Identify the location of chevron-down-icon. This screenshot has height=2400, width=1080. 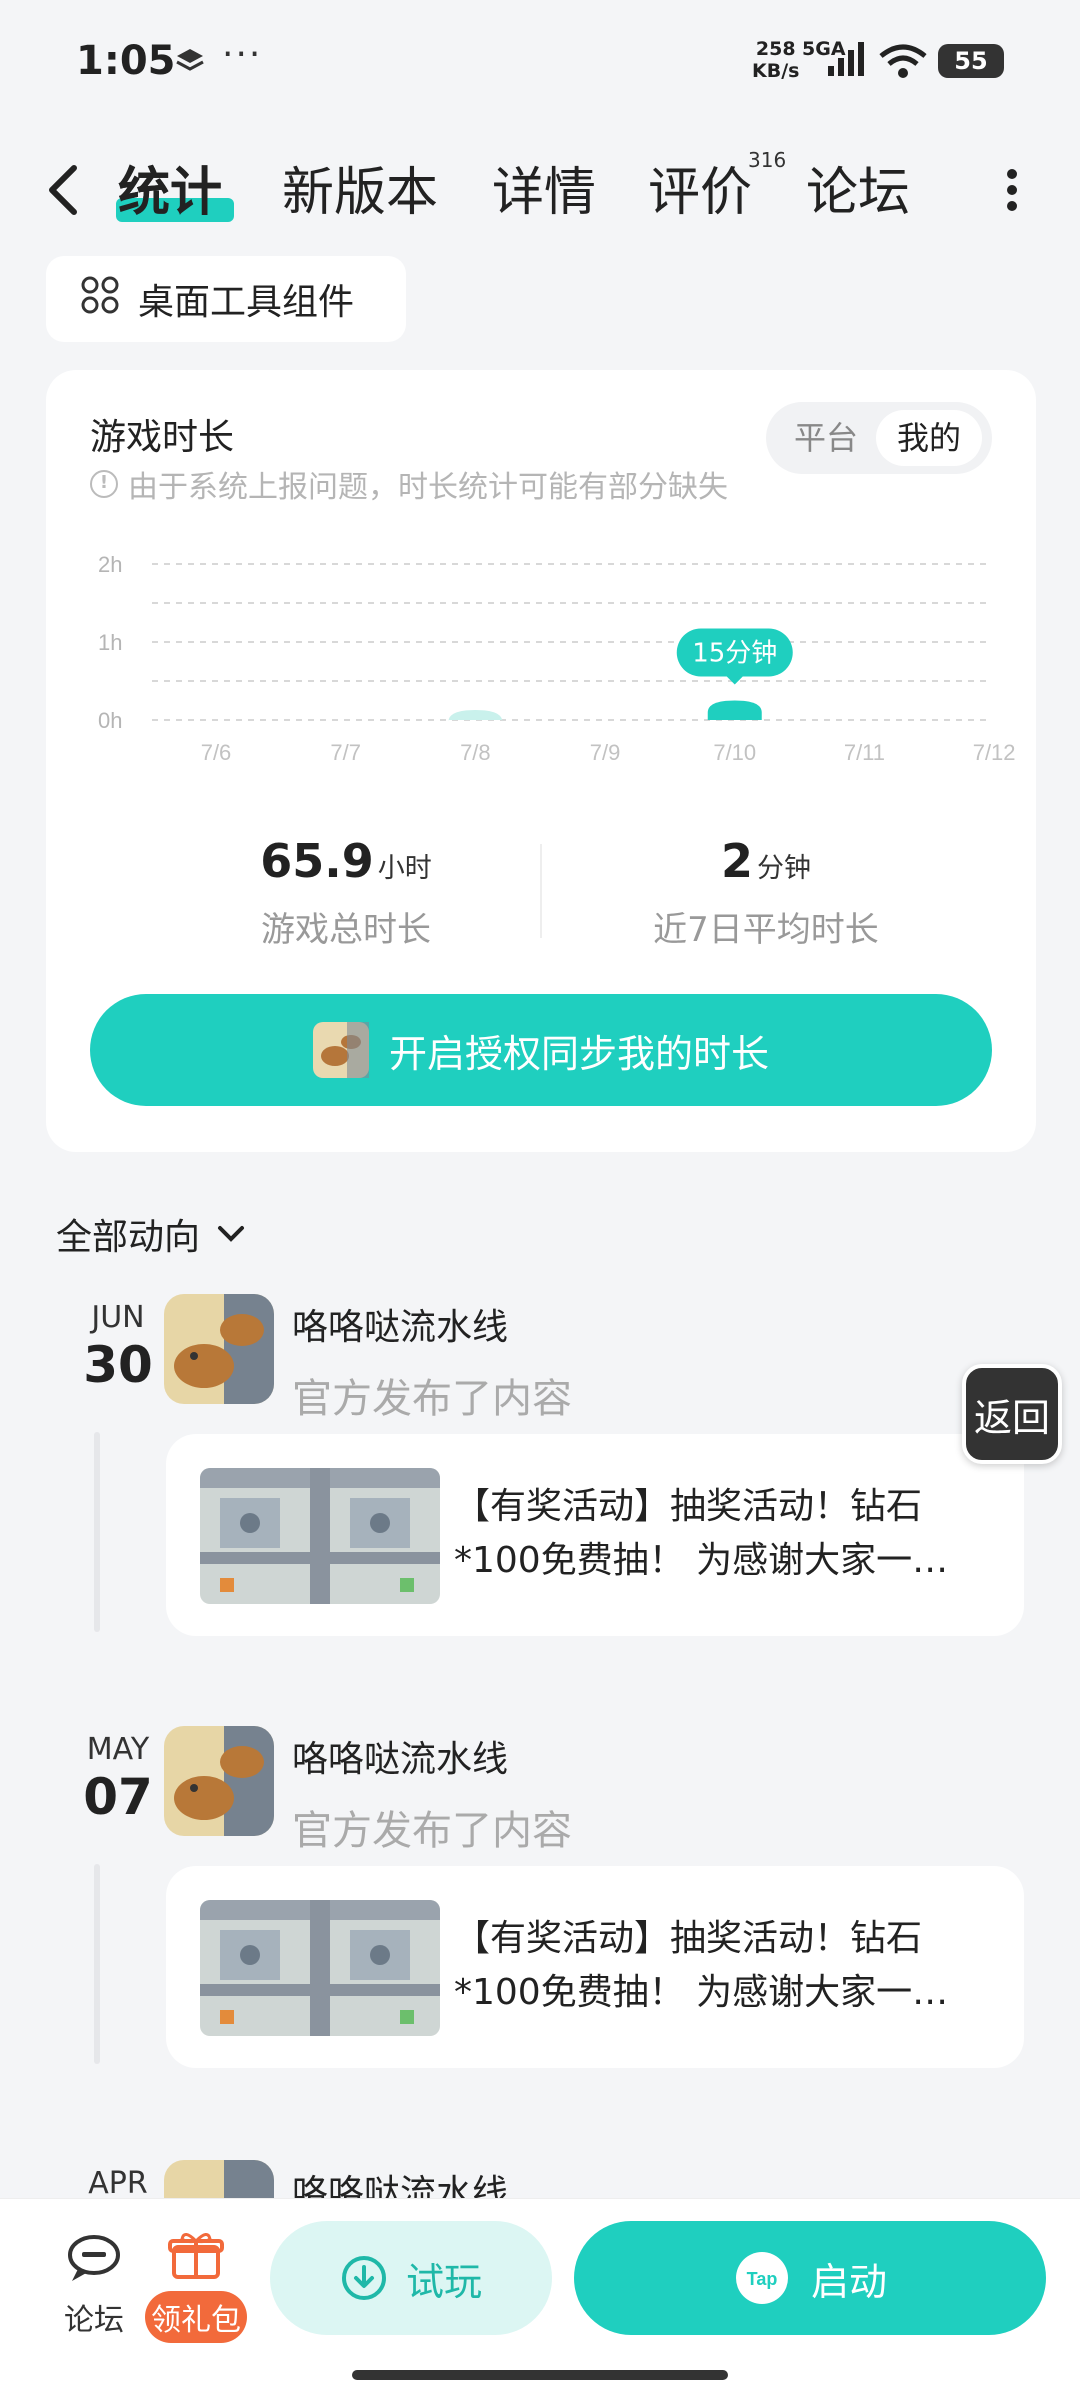
(231, 1234).